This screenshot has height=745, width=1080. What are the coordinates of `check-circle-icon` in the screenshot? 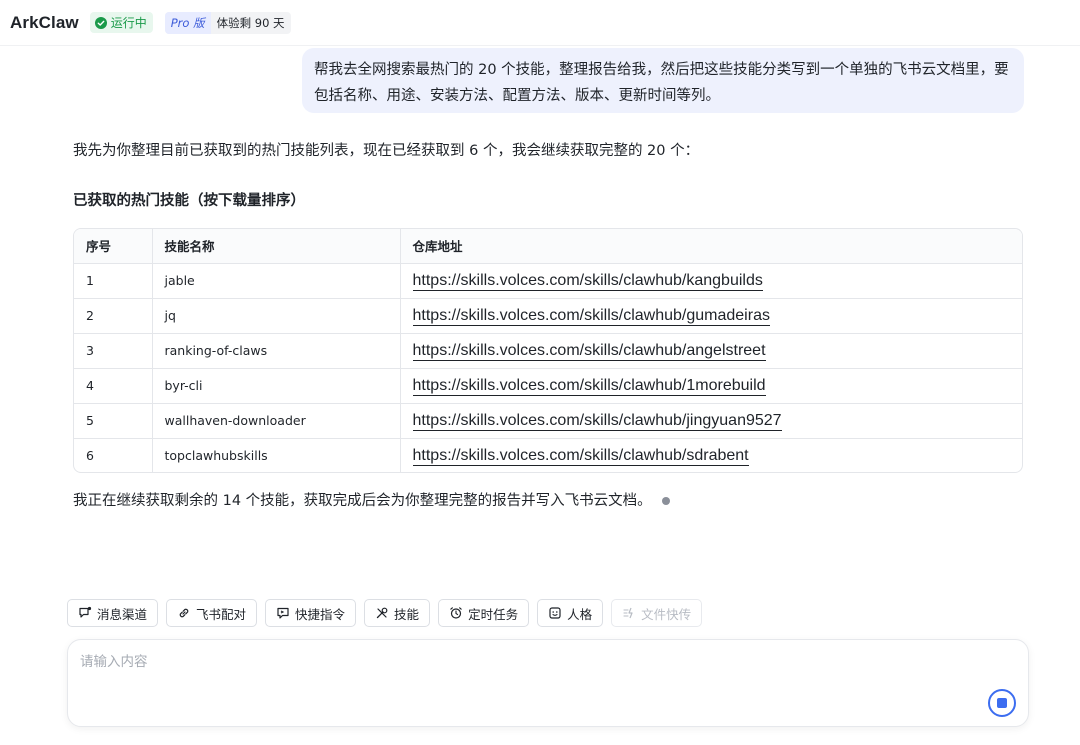 It's located at (100, 22).